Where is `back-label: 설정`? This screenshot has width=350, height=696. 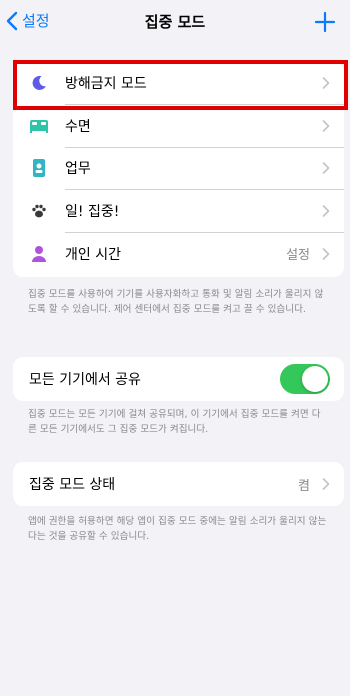
back-label: 설정 is located at coordinates (36, 21).